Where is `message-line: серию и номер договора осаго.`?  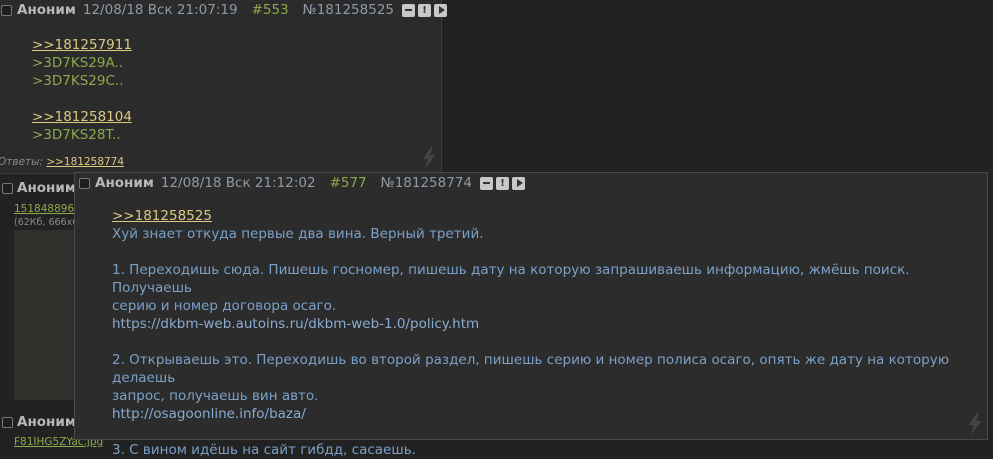 message-line: серию и номер договора осаго. is located at coordinates (224, 306).